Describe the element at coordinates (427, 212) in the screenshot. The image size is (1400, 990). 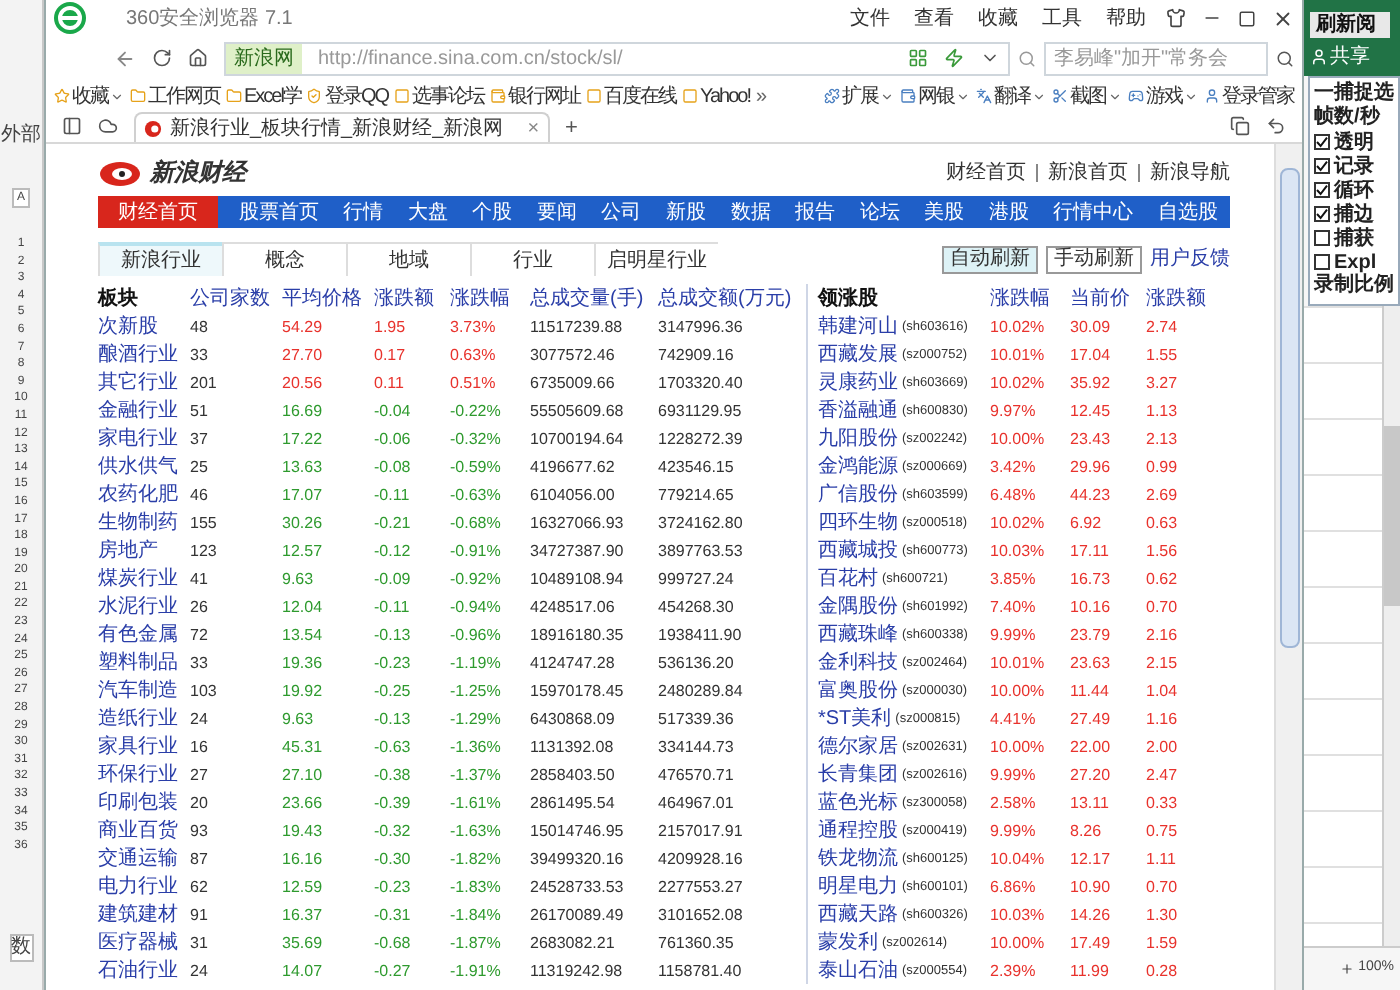
I see `nav-link: 大盘` at that location.